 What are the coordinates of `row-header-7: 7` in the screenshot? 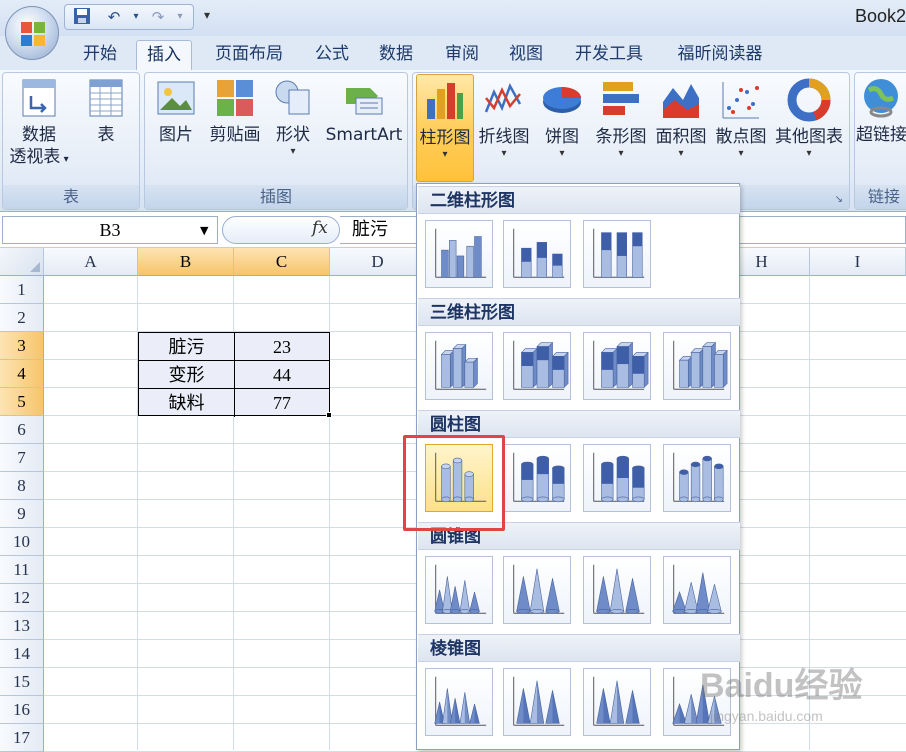 It's located at (22, 458).